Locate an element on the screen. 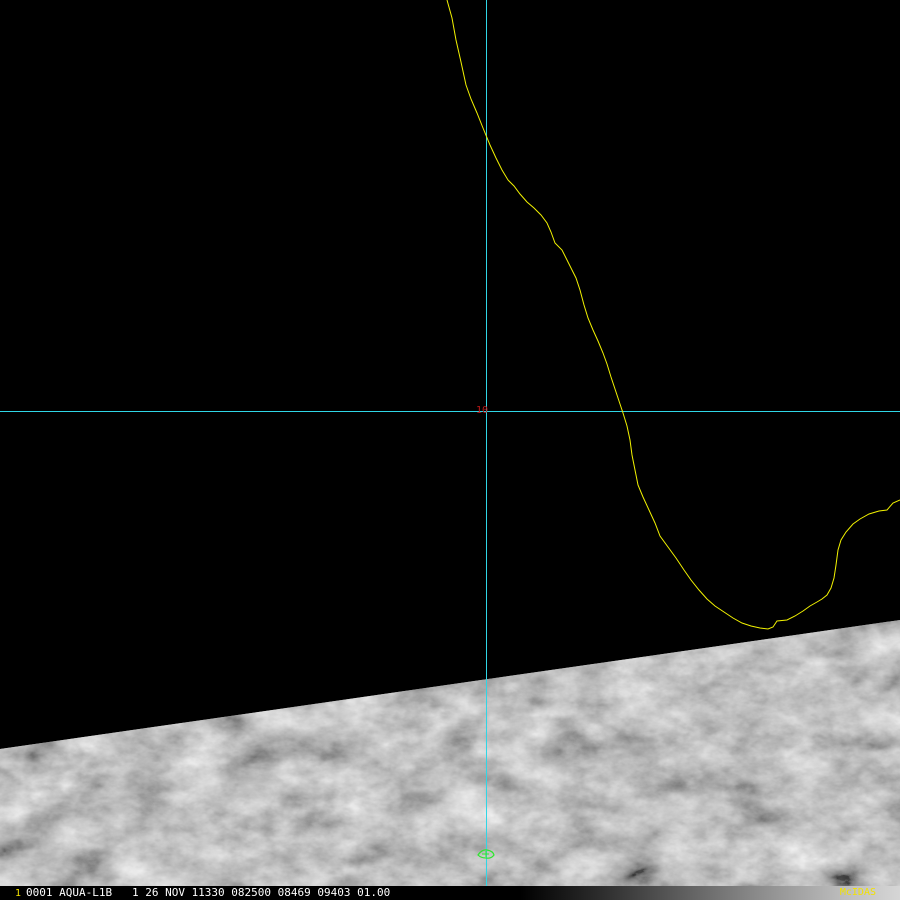 This screenshot has width=900, height=900. frame-number: 1 is located at coordinates (18, 893).